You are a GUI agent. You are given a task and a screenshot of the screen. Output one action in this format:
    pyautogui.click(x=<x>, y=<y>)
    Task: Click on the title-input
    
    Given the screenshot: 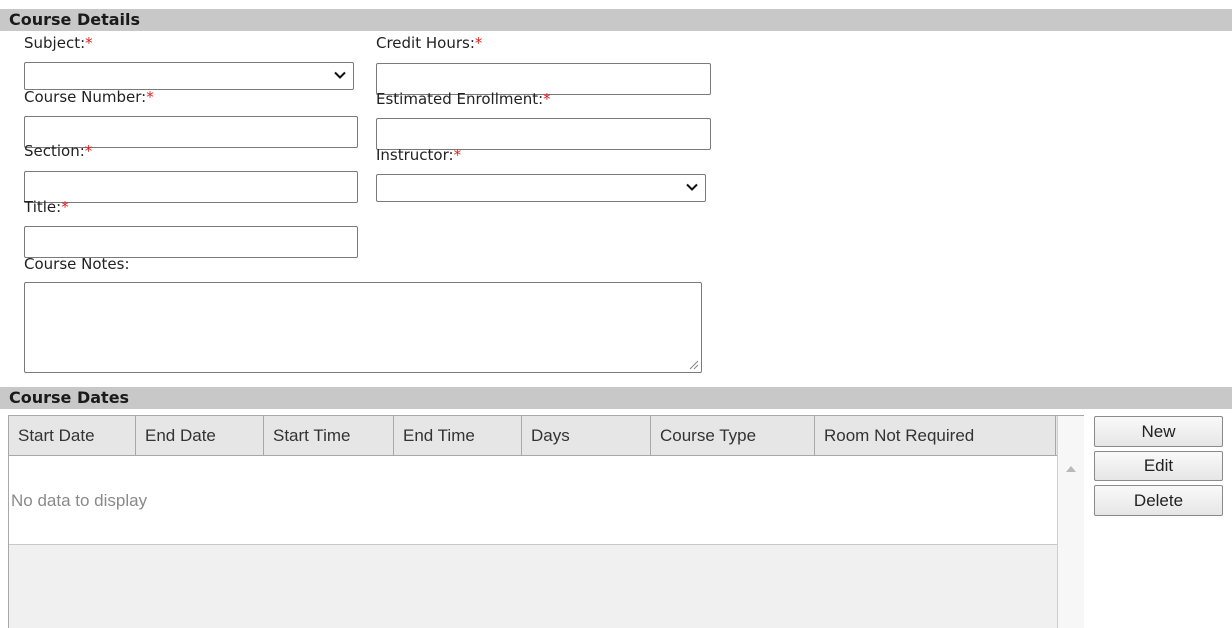 What is the action you would take?
    pyautogui.click(x=191, y=242)
    